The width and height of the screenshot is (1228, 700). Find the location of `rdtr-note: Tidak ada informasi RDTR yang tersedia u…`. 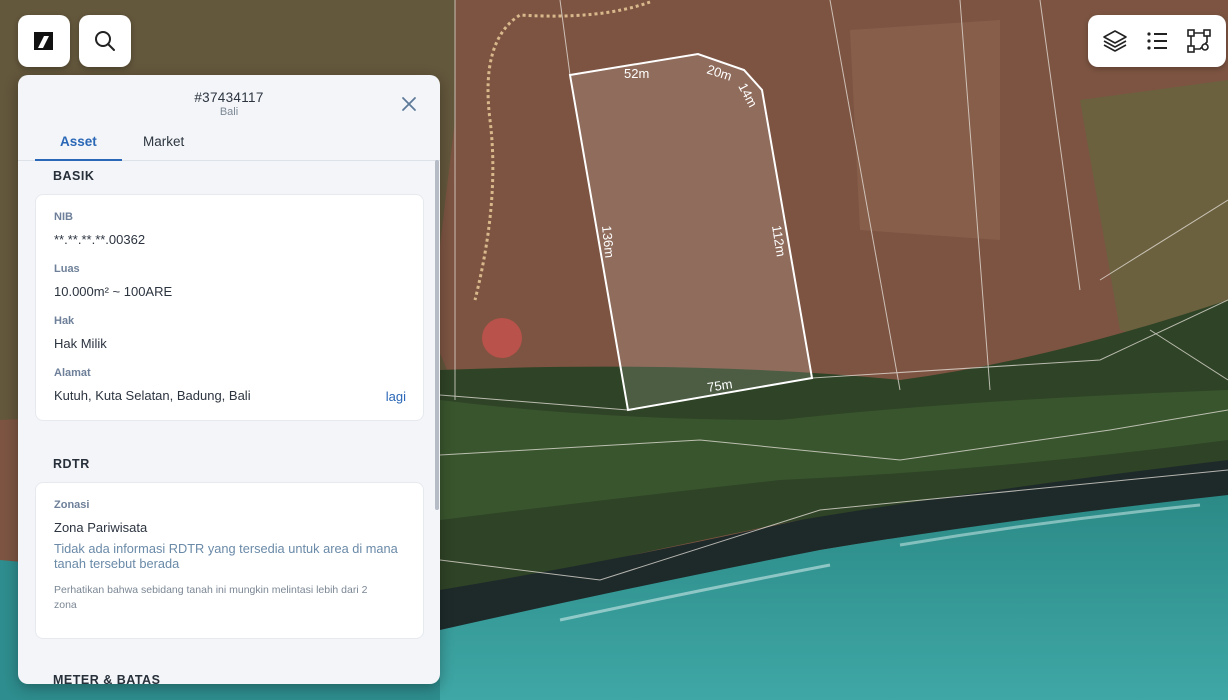

rdtr-note: Tidak ada informasi RDTR yang tersedia u… is located at coordinates (226, 556).